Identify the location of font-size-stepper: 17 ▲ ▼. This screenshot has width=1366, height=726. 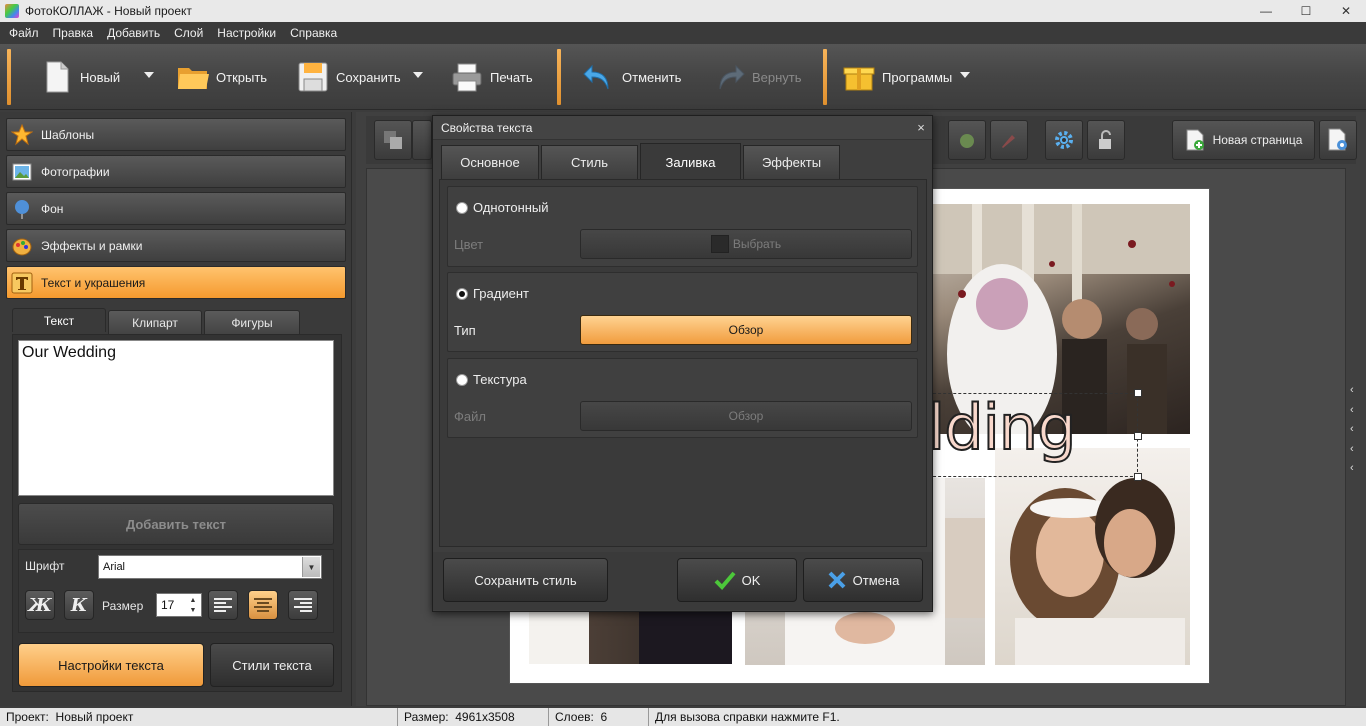
(179, 605).